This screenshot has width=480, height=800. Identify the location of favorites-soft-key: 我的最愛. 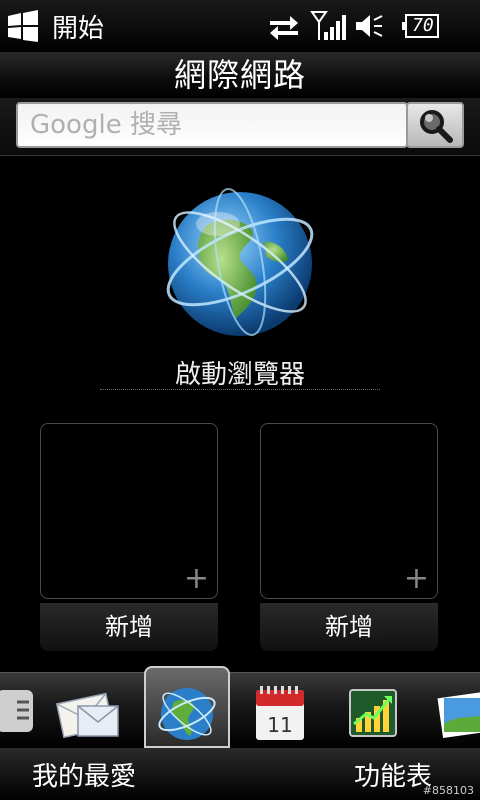
(84, 774).